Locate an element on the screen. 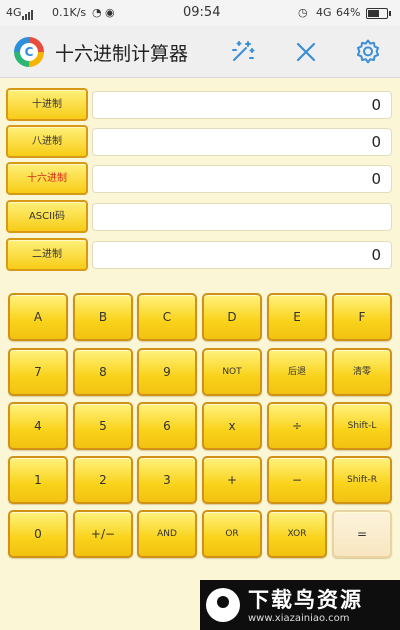 The width and height of the screenshot is (400, 630). key-negate: +/− is located at coordinates (103, 534).